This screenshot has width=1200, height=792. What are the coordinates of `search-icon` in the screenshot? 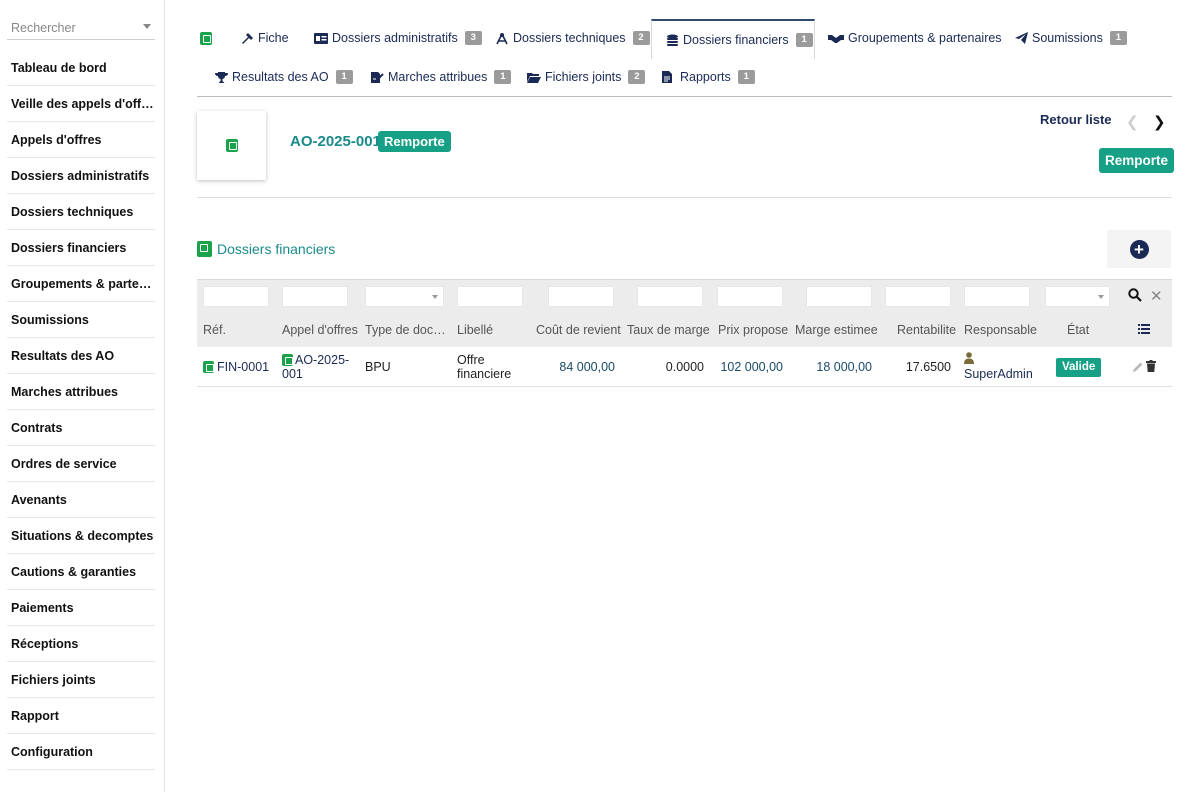 It's located at (1135, 295).